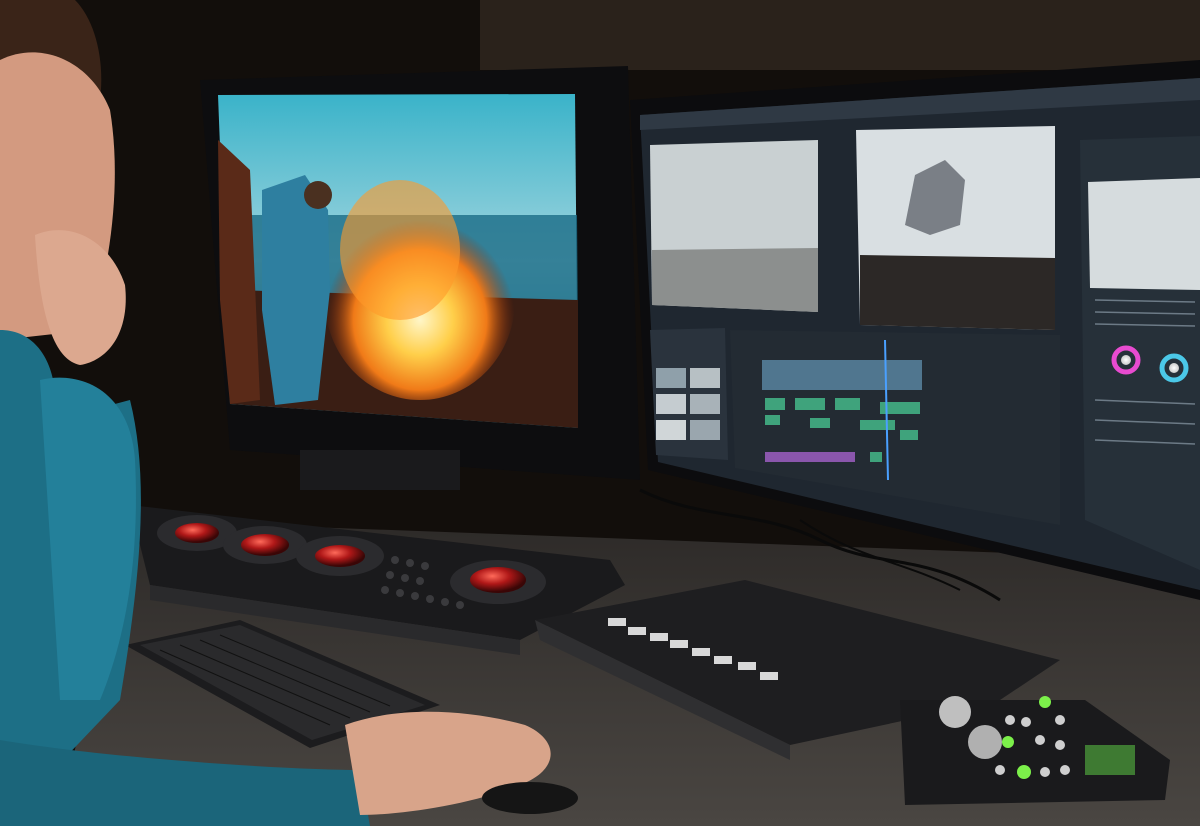  What do you see at coordinates (296, 290) in the screenshot?
I see `man-figure` at bounding box center [296, 290].